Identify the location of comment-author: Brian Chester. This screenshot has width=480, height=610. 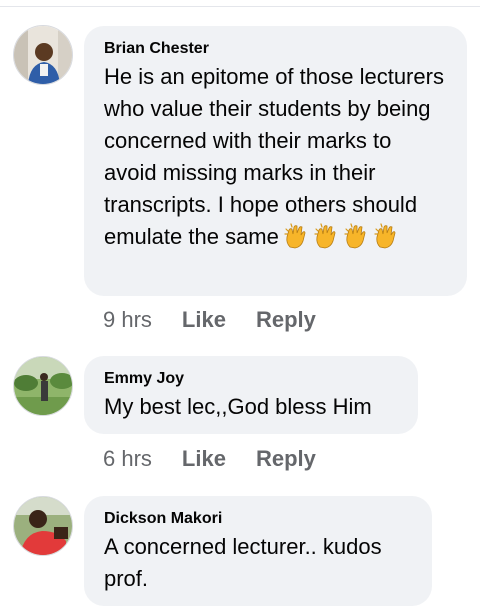
(276, 49).